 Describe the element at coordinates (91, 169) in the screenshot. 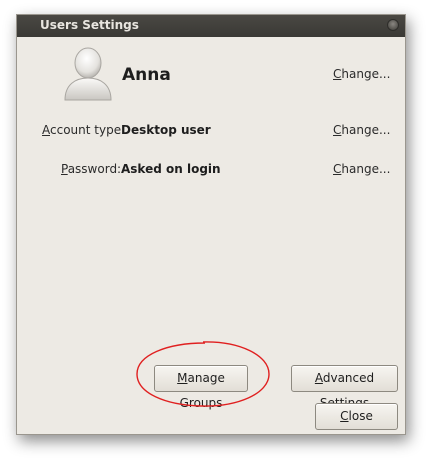

I see `password-label: Password:` at that location.